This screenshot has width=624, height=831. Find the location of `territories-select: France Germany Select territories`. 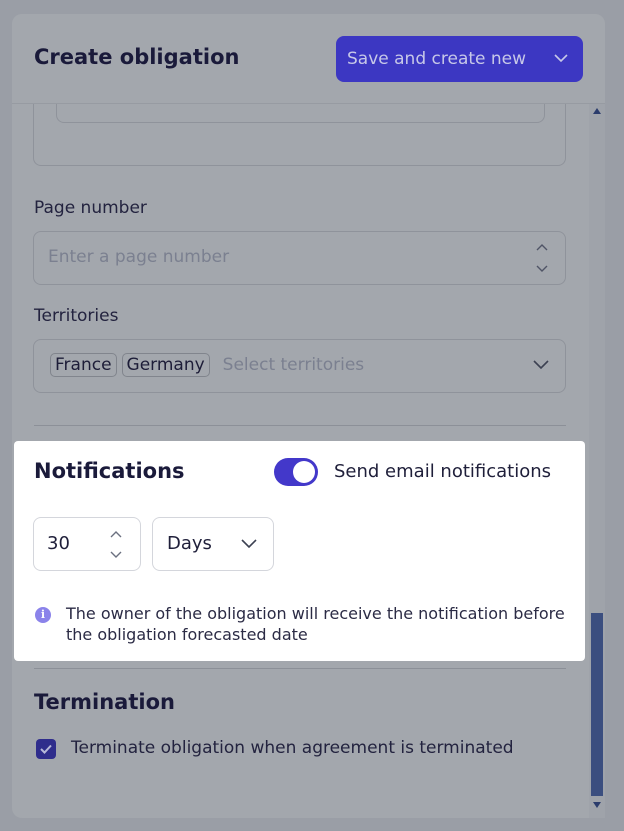

territories-select: France Germany Select territories is located at coordinates (299, 366).